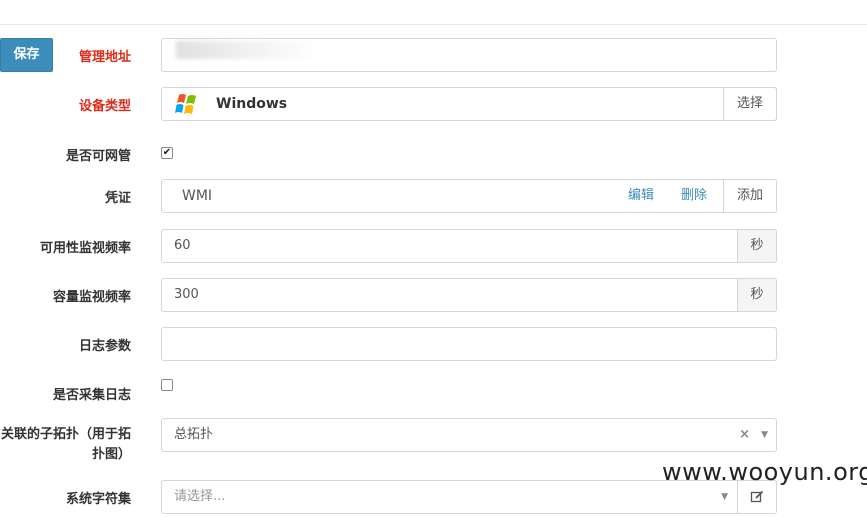 Image resolution: width=867 pixels, height=517 pixels. Describe the element at coordinates (26, 55) in the screenshot. I see `save-button: 保存` at that location.